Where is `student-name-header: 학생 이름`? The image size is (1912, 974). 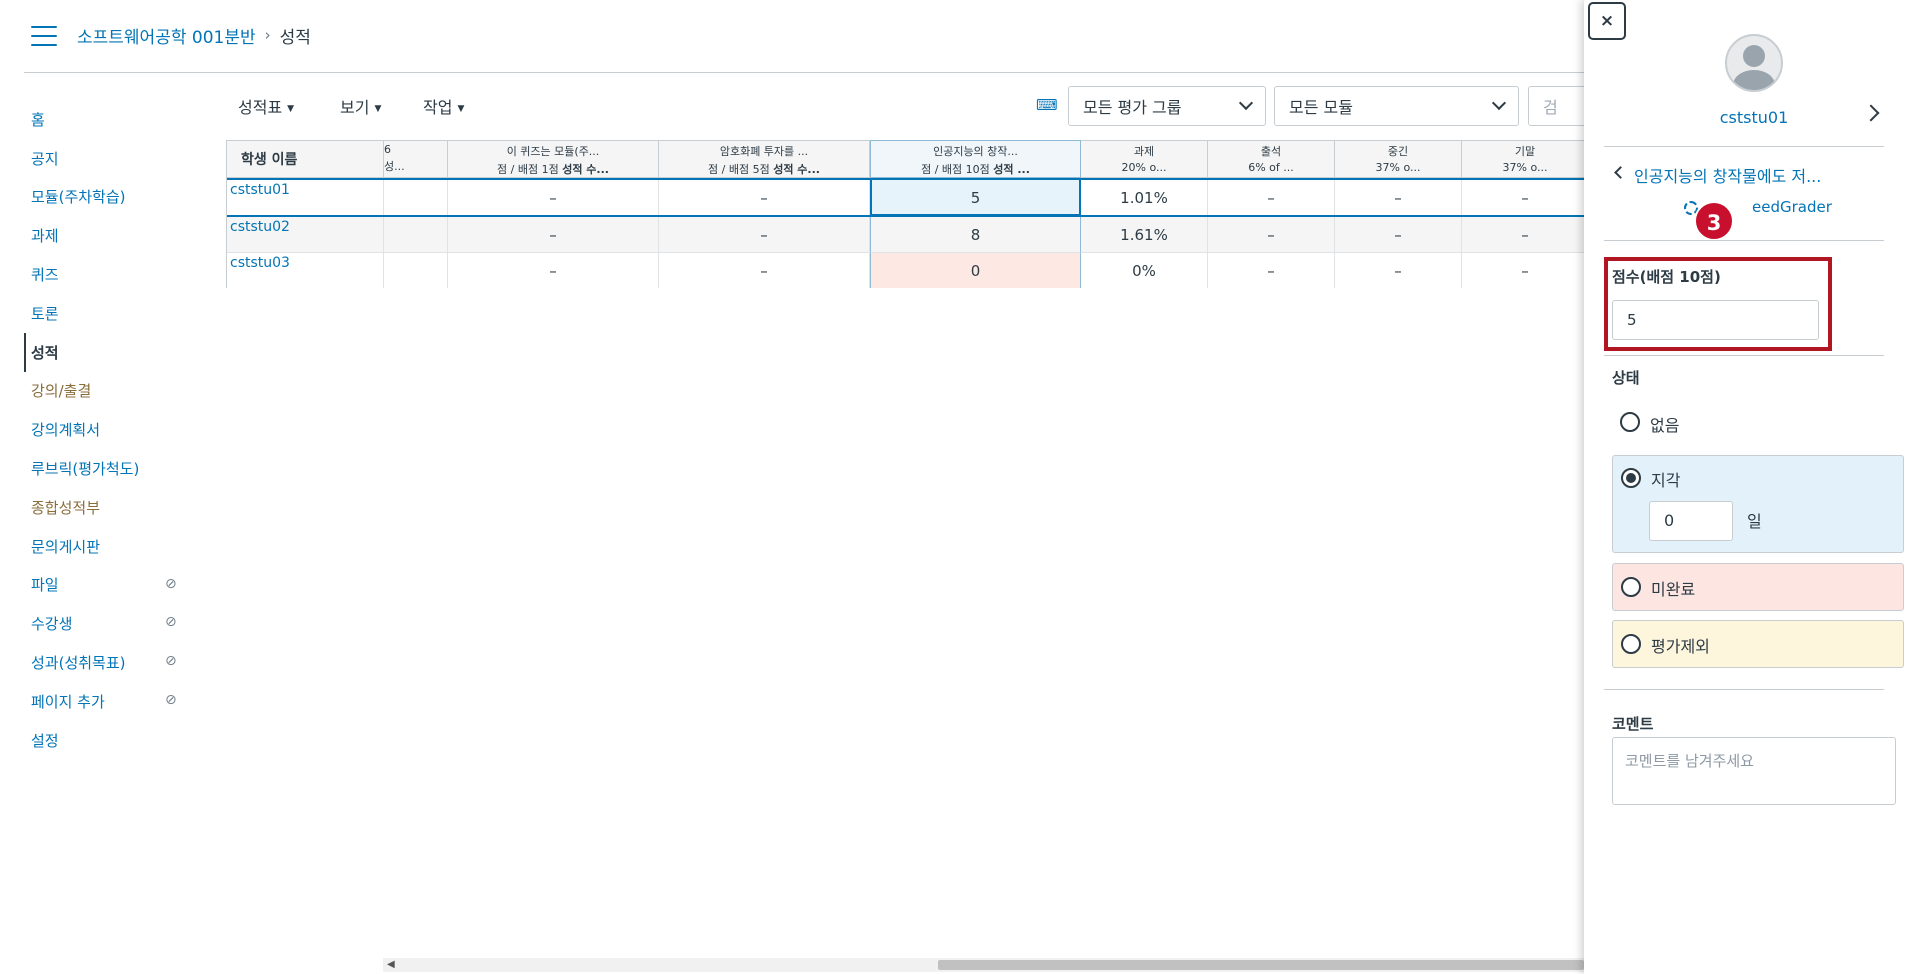
student-name-header: 학생 이름 is located at coordinates (305, 159).